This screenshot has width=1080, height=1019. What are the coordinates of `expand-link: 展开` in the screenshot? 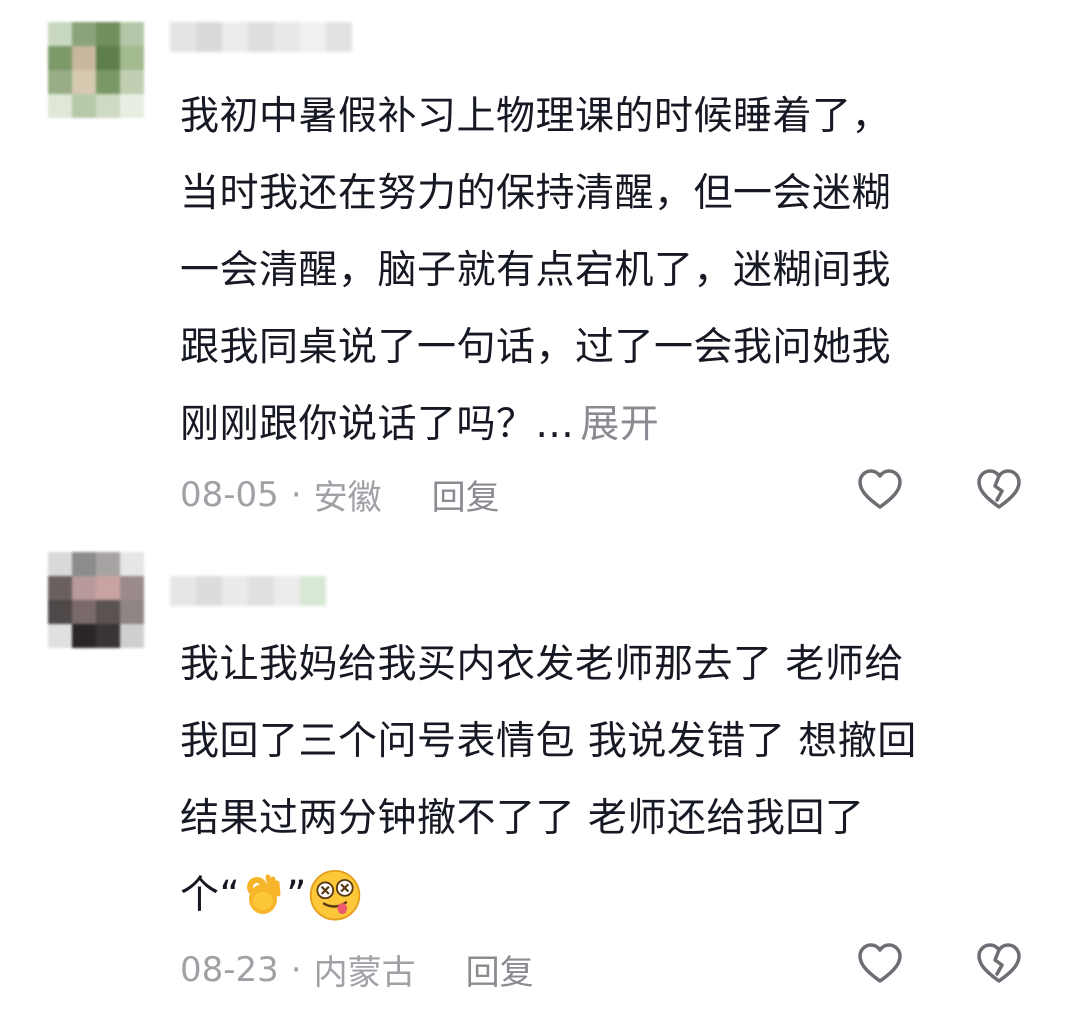 It's located at (619, 424).